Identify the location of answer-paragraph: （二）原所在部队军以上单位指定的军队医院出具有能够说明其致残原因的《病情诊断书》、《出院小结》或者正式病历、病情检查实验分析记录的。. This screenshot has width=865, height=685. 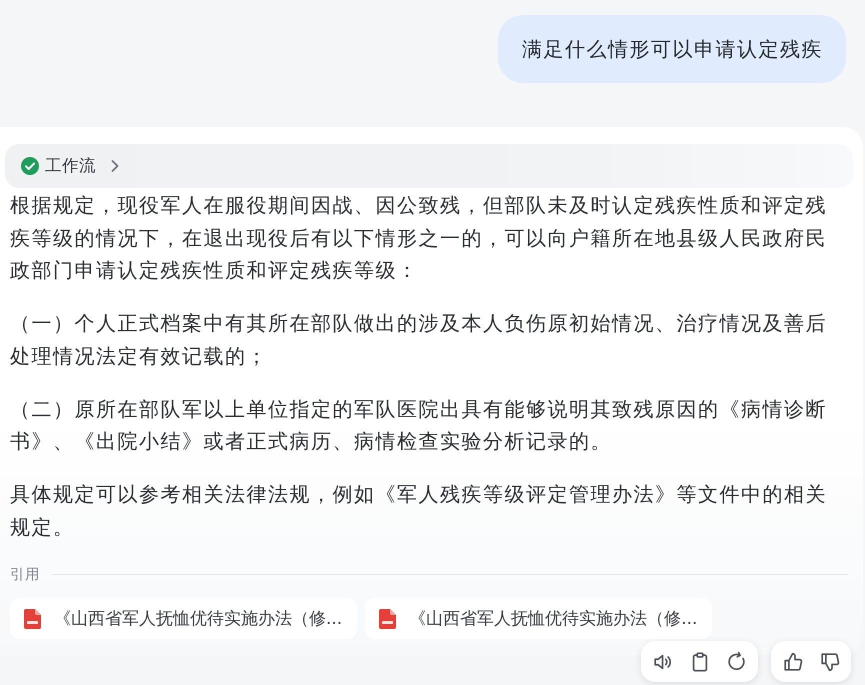
(419, 426).